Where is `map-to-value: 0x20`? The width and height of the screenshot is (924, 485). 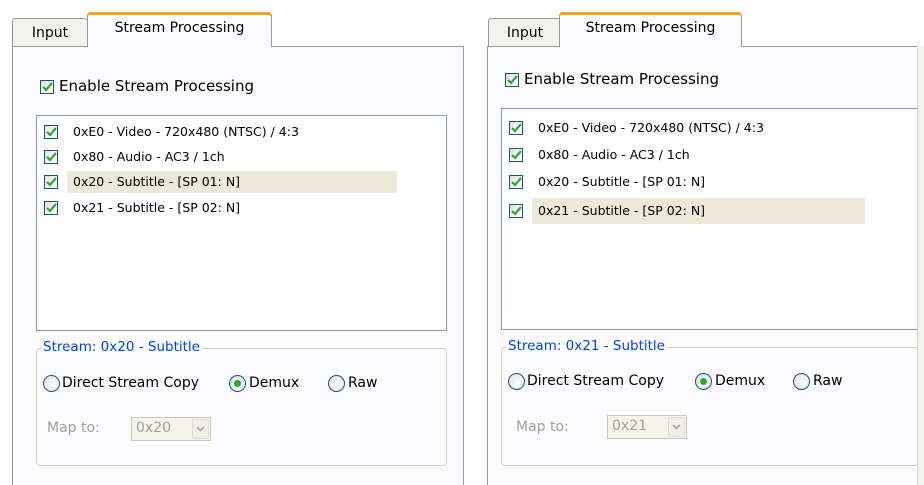
map-to-value: 0x20 is located at coordinates (154, 428).